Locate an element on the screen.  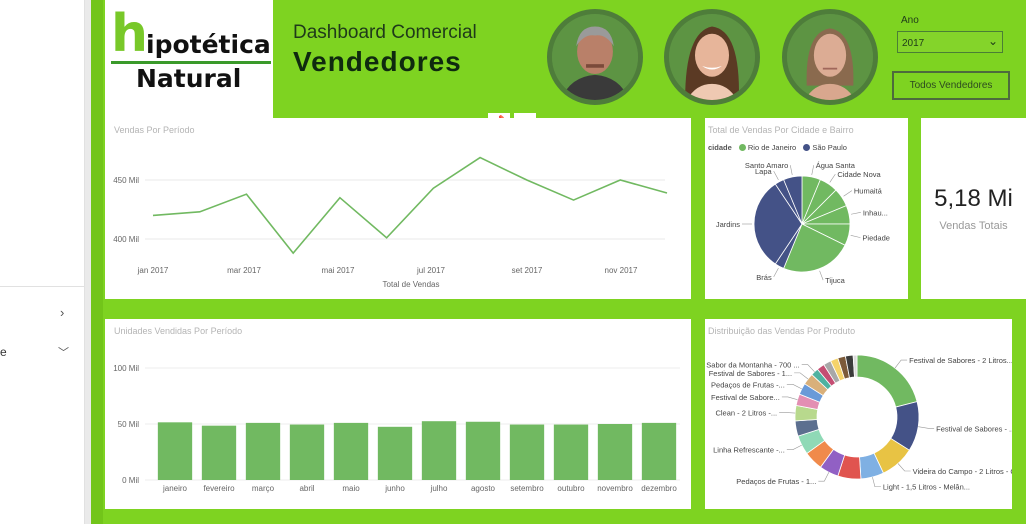
year-select: 2017 ⌄ is located at coordinates (950, 42).